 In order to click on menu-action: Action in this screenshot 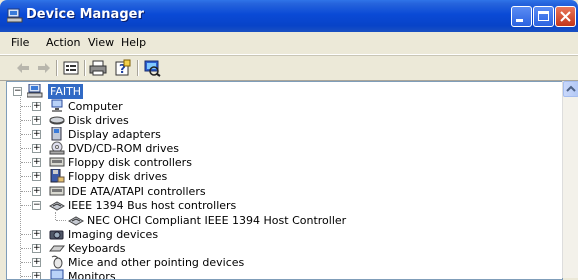, I will do `click(63, 42)`.